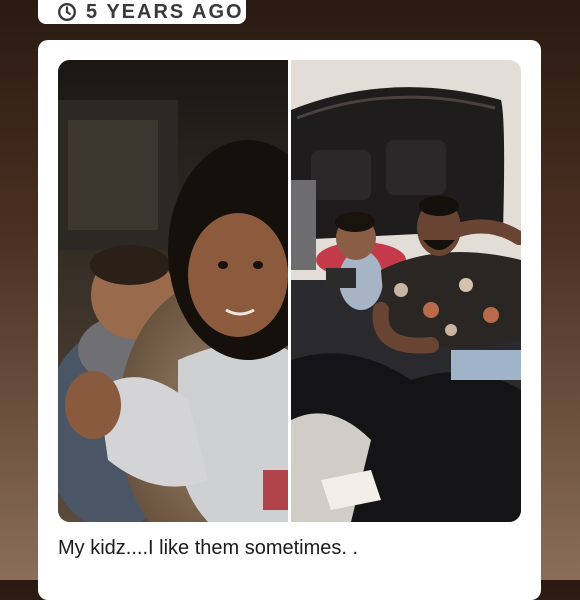 This screenshot has width=580, height=600. I want to click on memory-banner-label: 5 YEARS AGO, so click(165, 11).